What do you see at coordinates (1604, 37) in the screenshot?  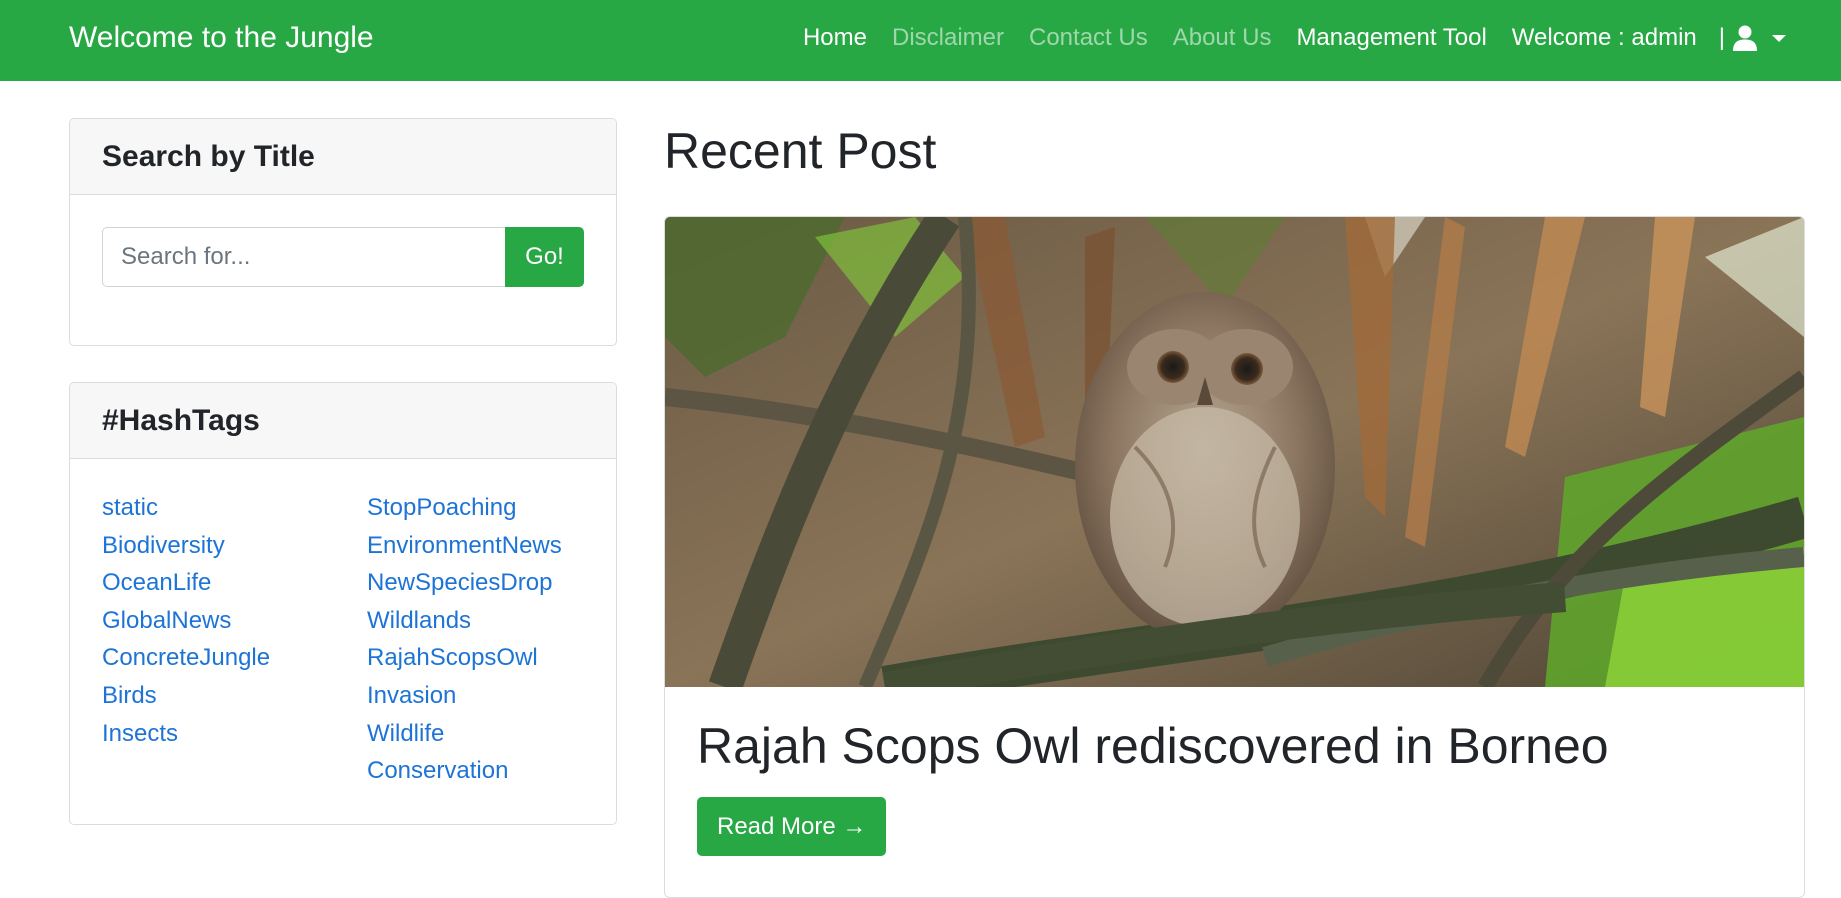 I see `welcome-text: Welcome : admin` at bounding box center [1604, 37].